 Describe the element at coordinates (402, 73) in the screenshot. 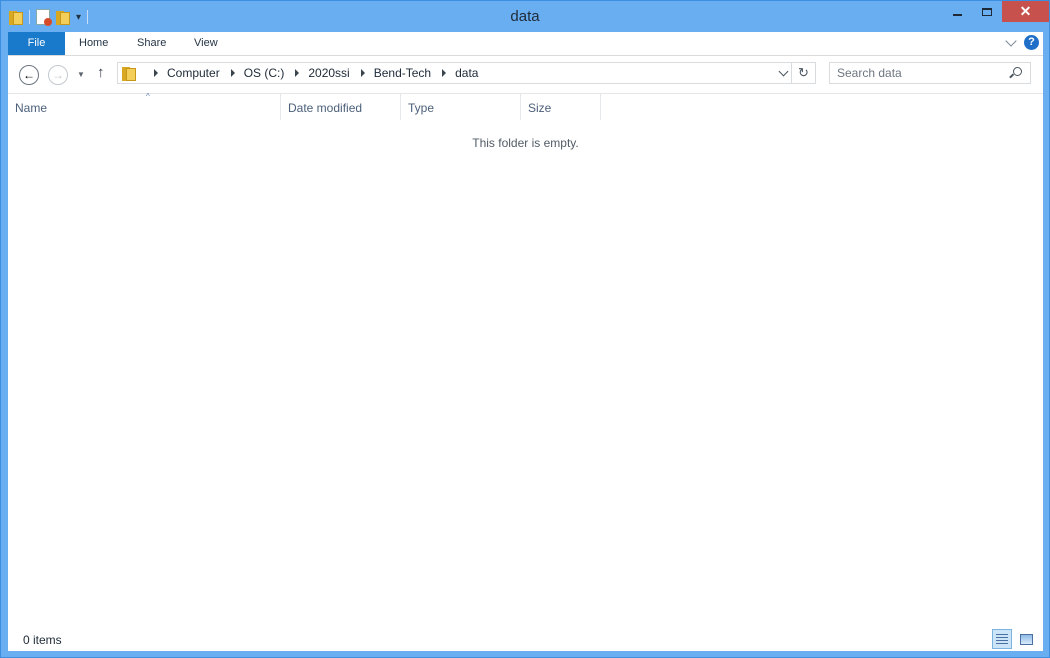

I see `breadcrumb-item: Bend-Tech` at that location.